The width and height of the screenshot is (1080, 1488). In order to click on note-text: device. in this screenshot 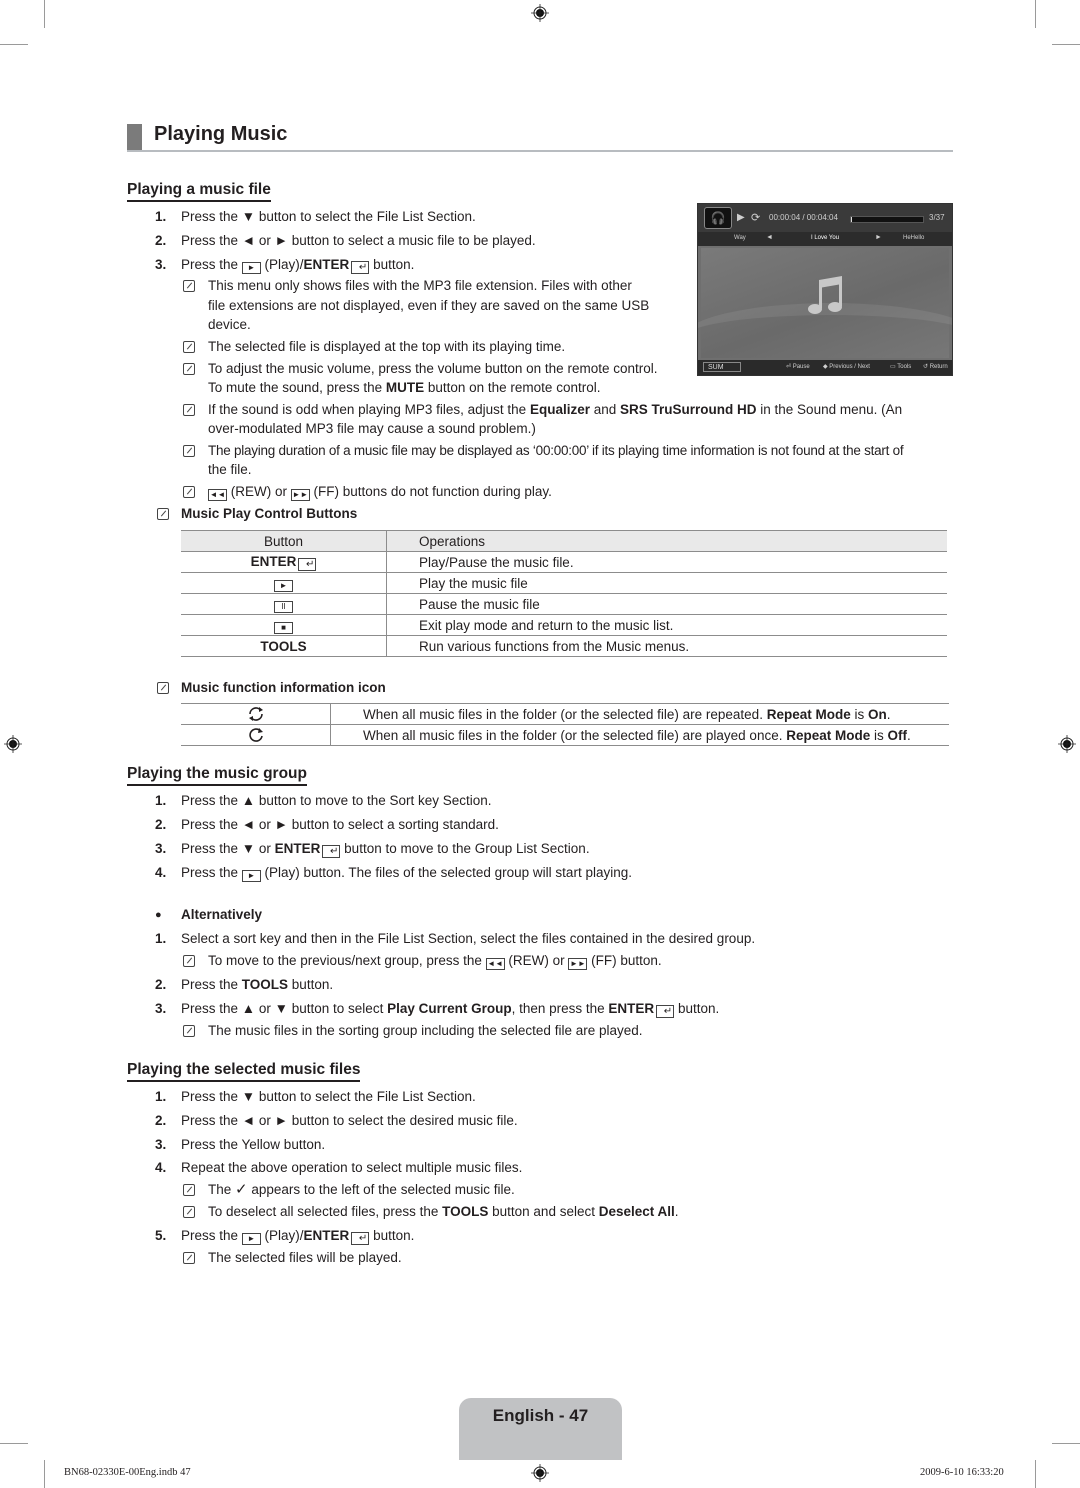, I will do `click(229, 324)`.